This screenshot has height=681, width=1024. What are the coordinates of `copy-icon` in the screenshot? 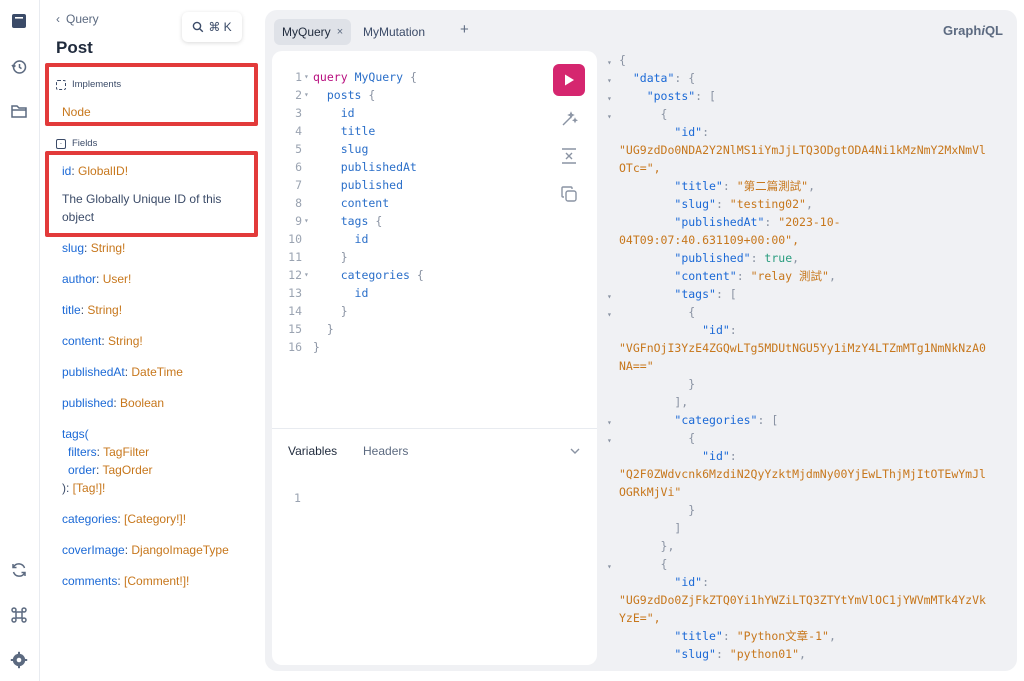 It's located at (569, 194).